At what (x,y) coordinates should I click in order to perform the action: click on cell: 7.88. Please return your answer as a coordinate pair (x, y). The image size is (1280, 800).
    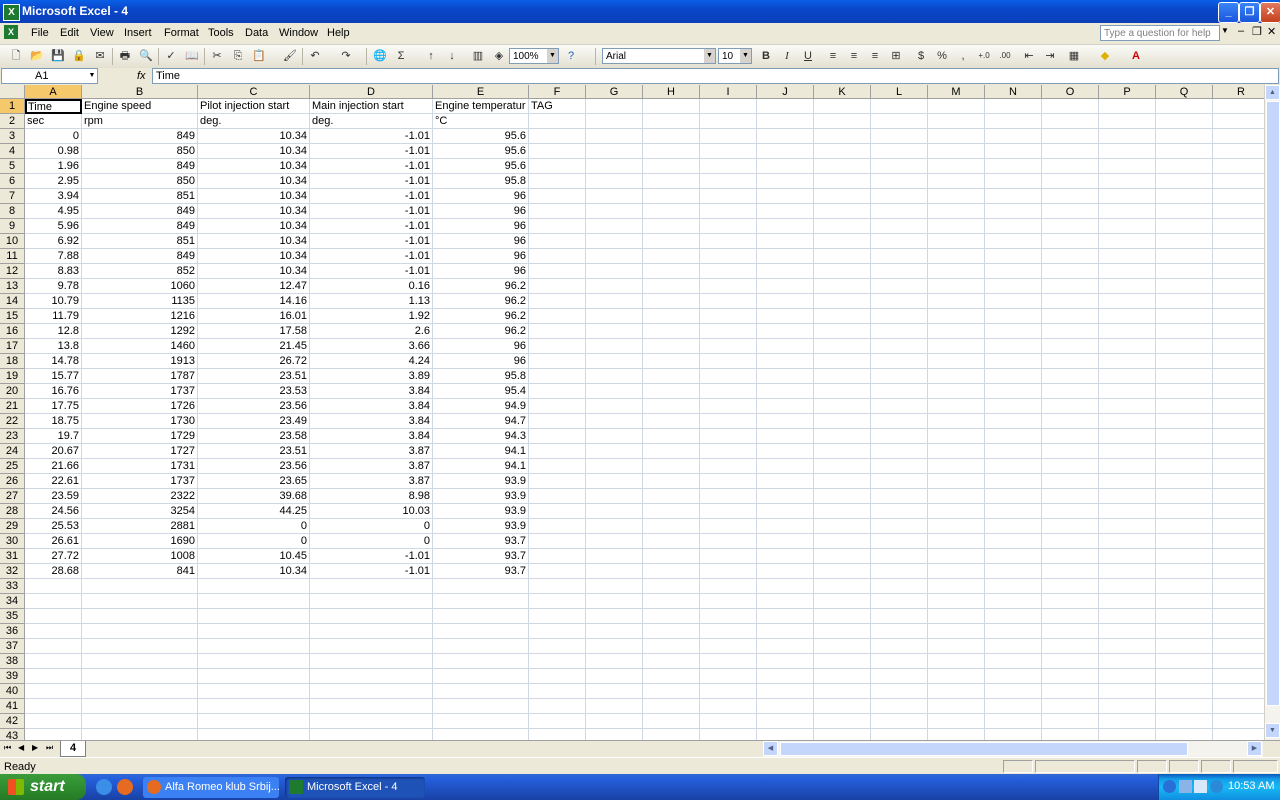
    Looking at the image, I should click on (53, 256).